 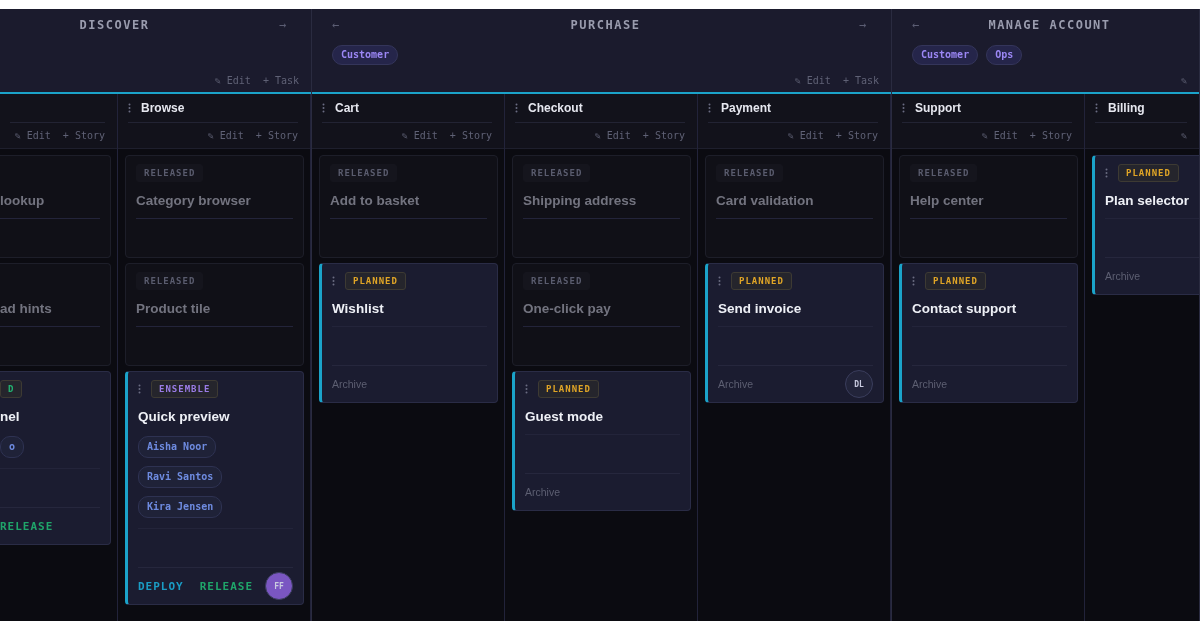 What do you see at coordinates (605, 25) in the screenshot?
I see `activity-title: PURCHASE` at bounding box center [605, 25].